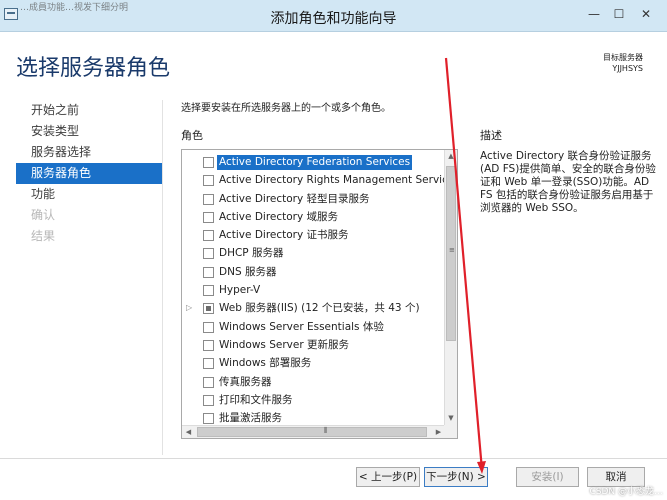  What do you see at coordinates (43, 236) in the screenshot?
I see `nav-item-results: 结果` at bounding box center [43, 236].